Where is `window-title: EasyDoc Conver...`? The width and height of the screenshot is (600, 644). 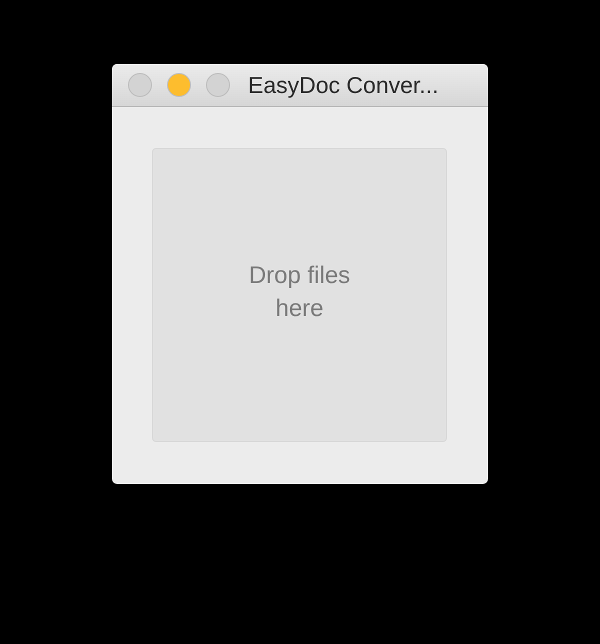
window-title: EasyDoc Conver... is located at coordinates (343, 85).